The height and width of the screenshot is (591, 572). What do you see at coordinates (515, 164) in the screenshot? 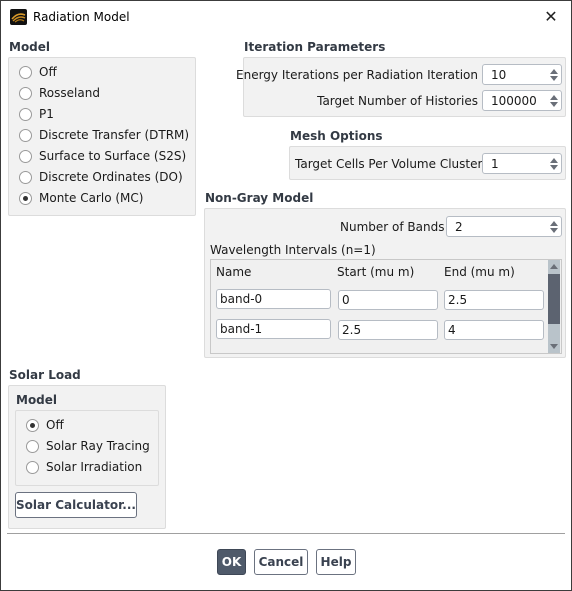
I see `cells-per-cluster-value: 1` at bounding box center [515, 164].